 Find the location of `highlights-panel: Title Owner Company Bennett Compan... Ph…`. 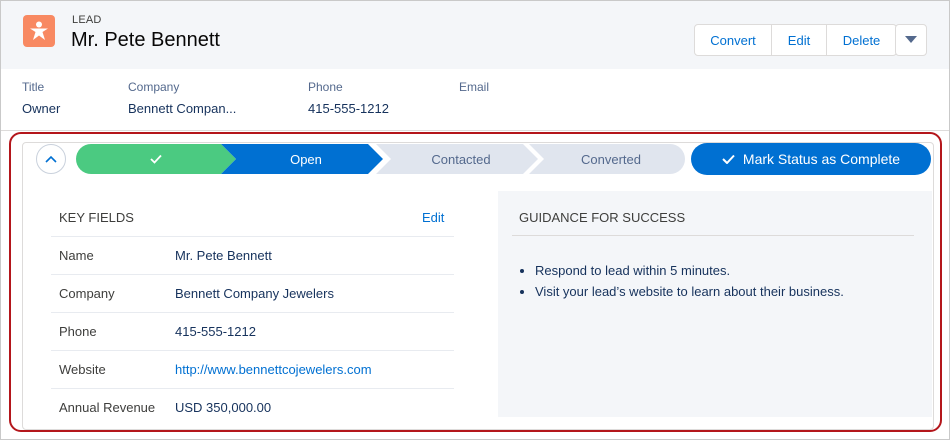

highlights-panel: Title Owner Company Bennett Compan... Ph… is located at coordinates (475, 100).